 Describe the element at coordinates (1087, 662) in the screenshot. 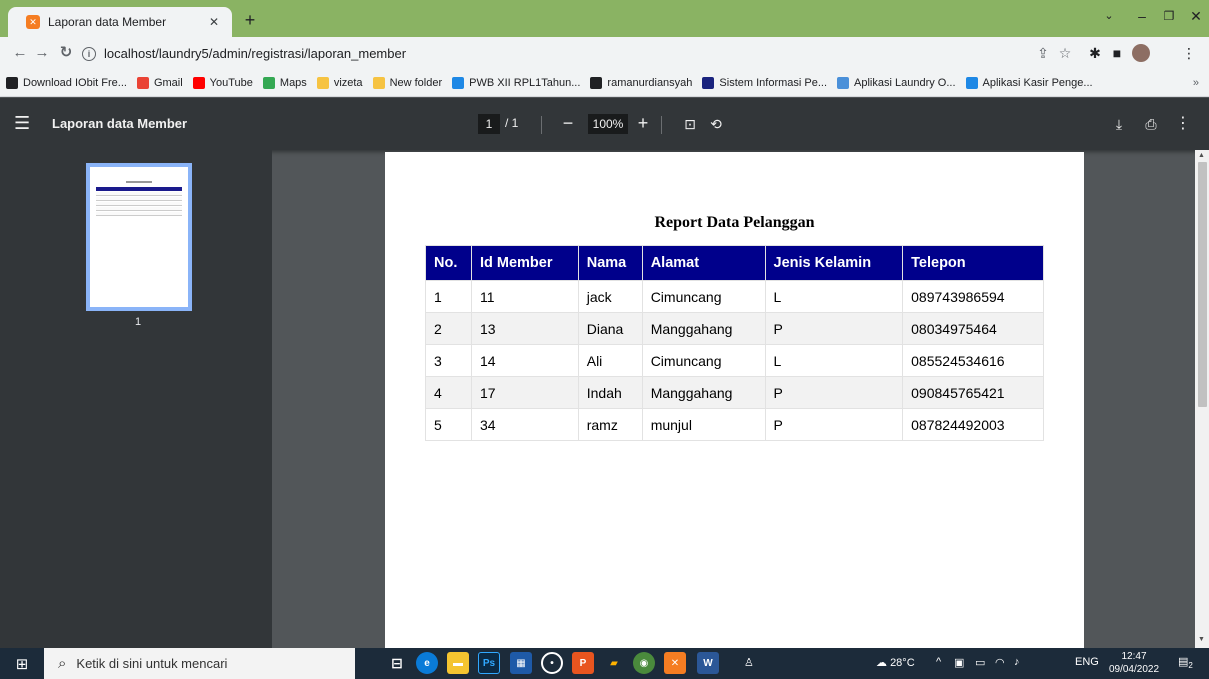

I see `input-language: ENG` at that location.